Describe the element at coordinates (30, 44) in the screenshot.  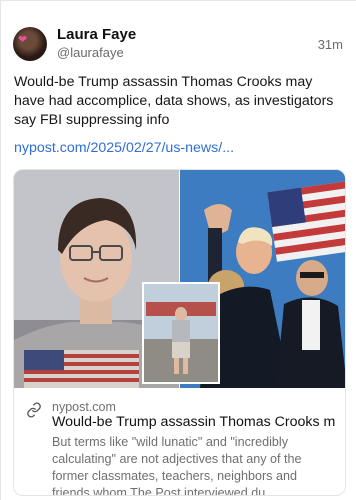
I see `avatar: ❤` at that location.